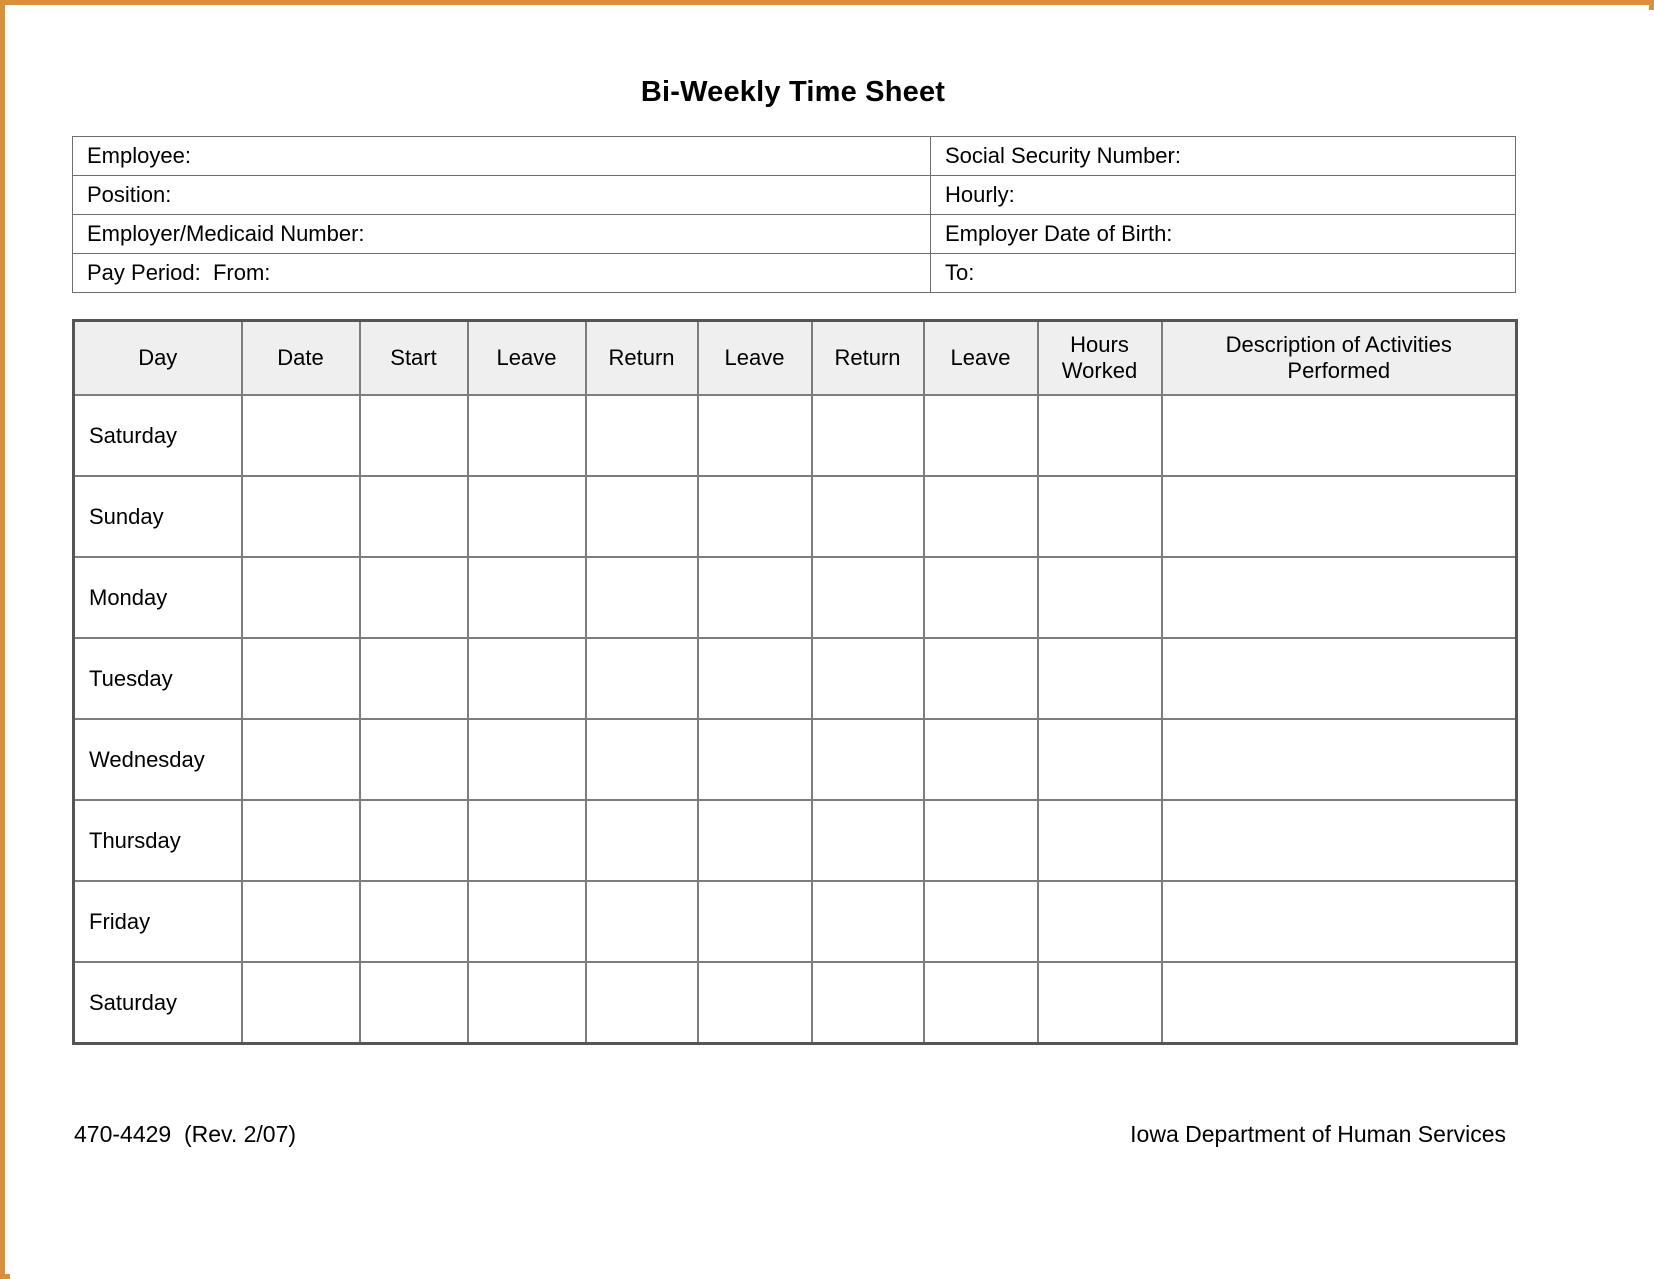 The height and width of the screenshot is (1279, 1654). I want to click on table-row: Sunday, so click(795, 516).